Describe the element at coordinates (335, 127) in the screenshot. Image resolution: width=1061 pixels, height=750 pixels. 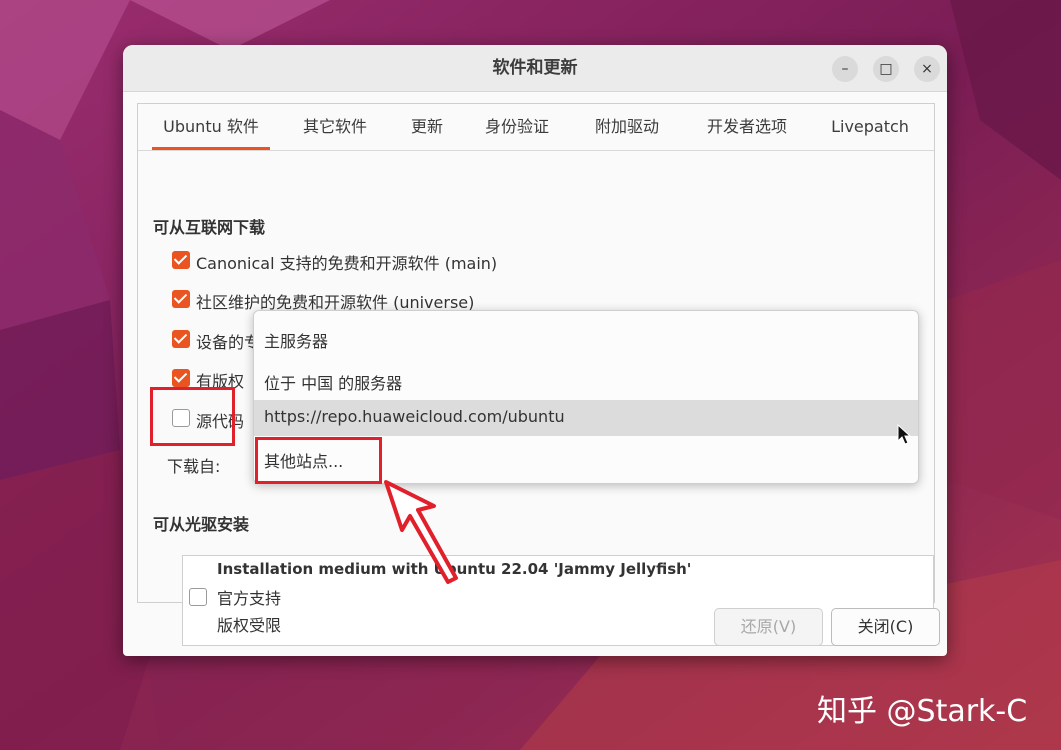
I see `tab-other-software: 其它软件` at that location.